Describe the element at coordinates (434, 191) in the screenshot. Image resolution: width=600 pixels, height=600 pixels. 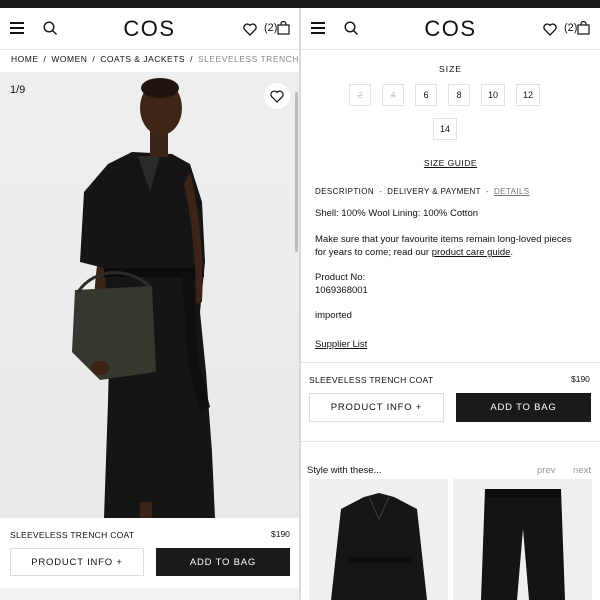
I see `tab-delivery-payment: DELIVERY & PAYMENT` at that location.